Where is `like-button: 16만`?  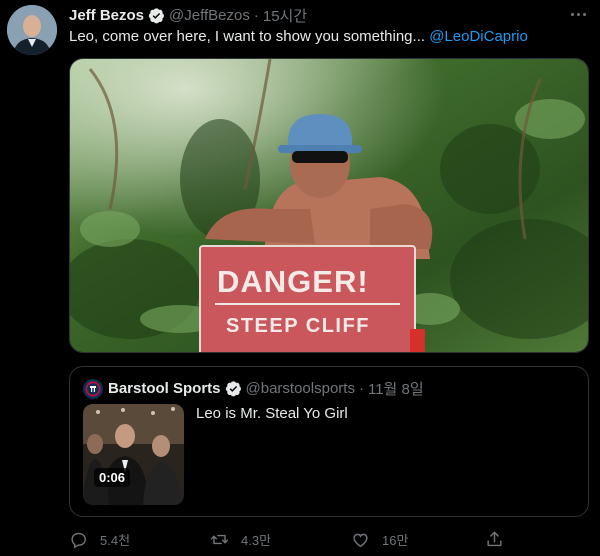 like-button: 16만 is located at coordinates (379, 539).